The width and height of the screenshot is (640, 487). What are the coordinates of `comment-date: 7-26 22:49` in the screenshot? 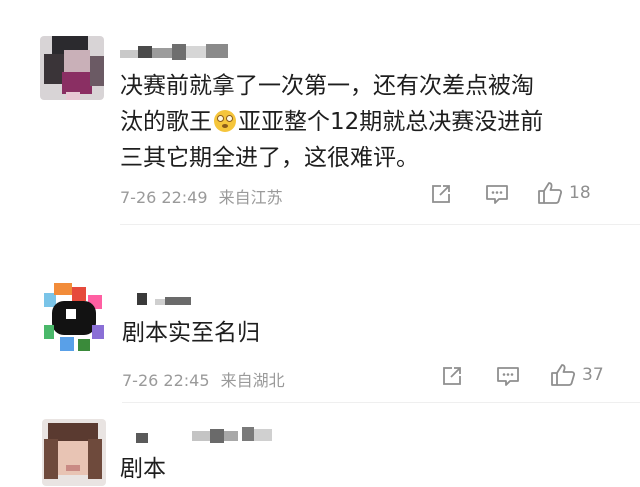 It's located at (164, 197).